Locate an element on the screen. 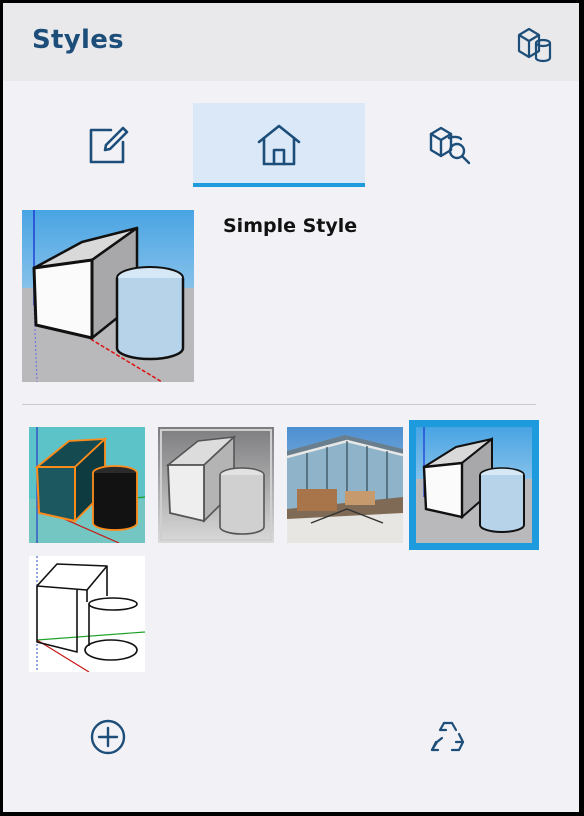  search-model-icon is located at coordinates (450, 145).